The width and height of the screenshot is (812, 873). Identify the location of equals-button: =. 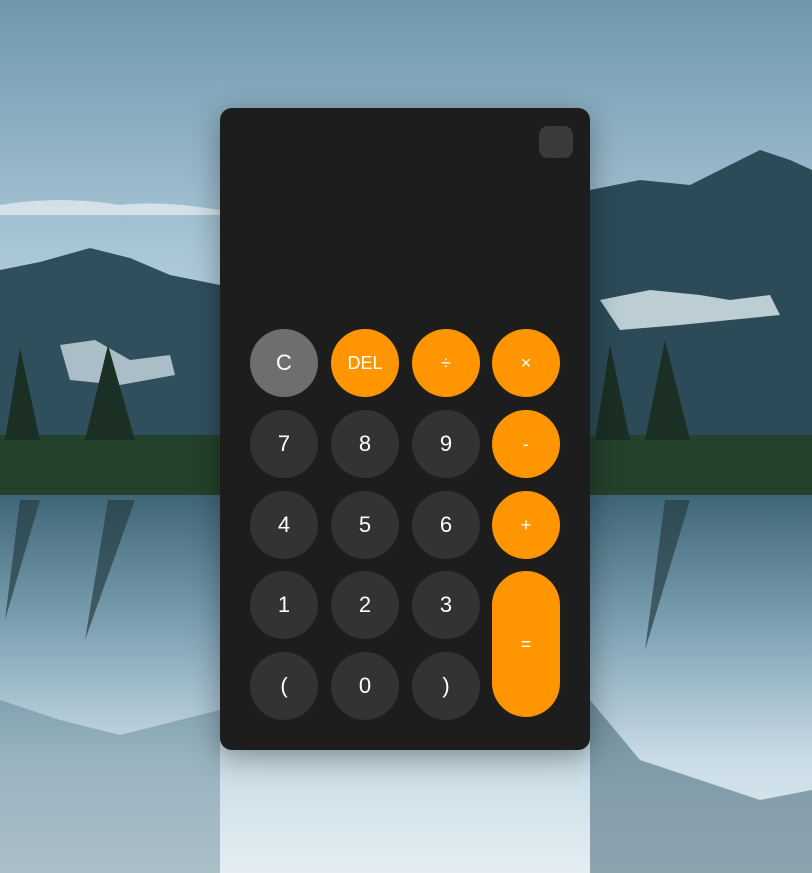
(526, 644).